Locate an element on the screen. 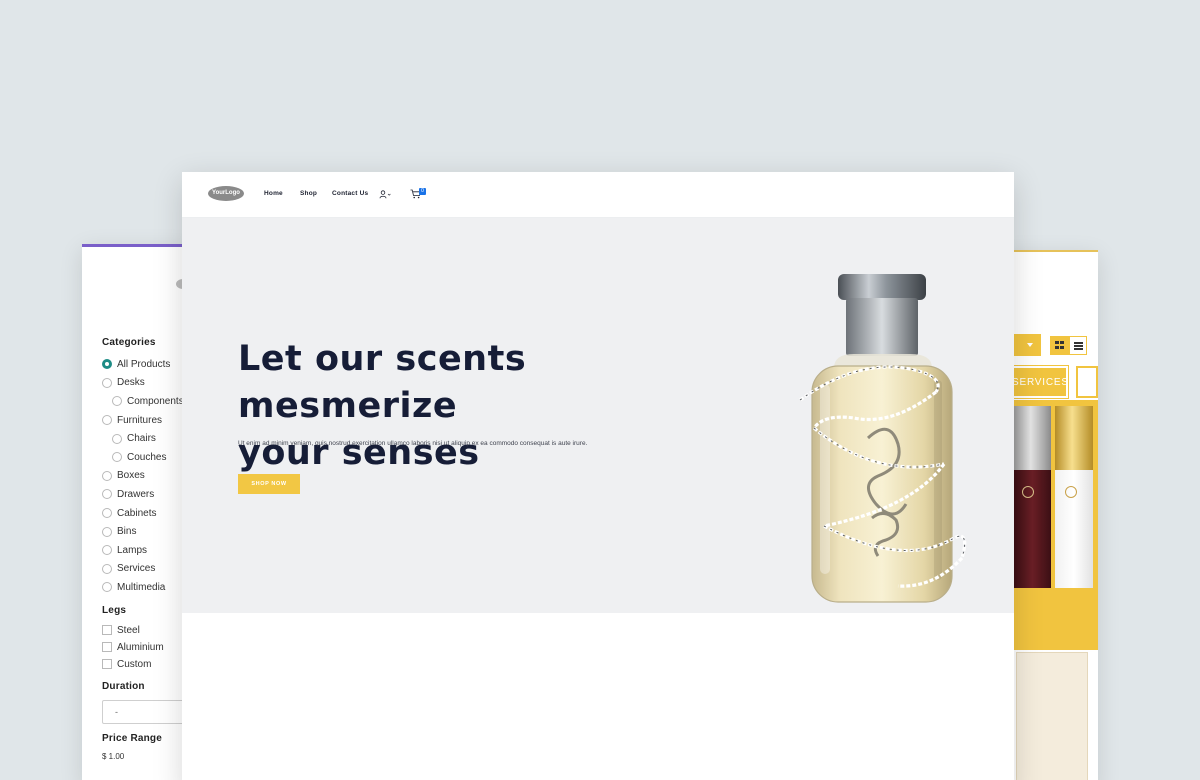 This screenshot has width=1200, height=780. category-label: All Products is located at coordinates (144, 364).